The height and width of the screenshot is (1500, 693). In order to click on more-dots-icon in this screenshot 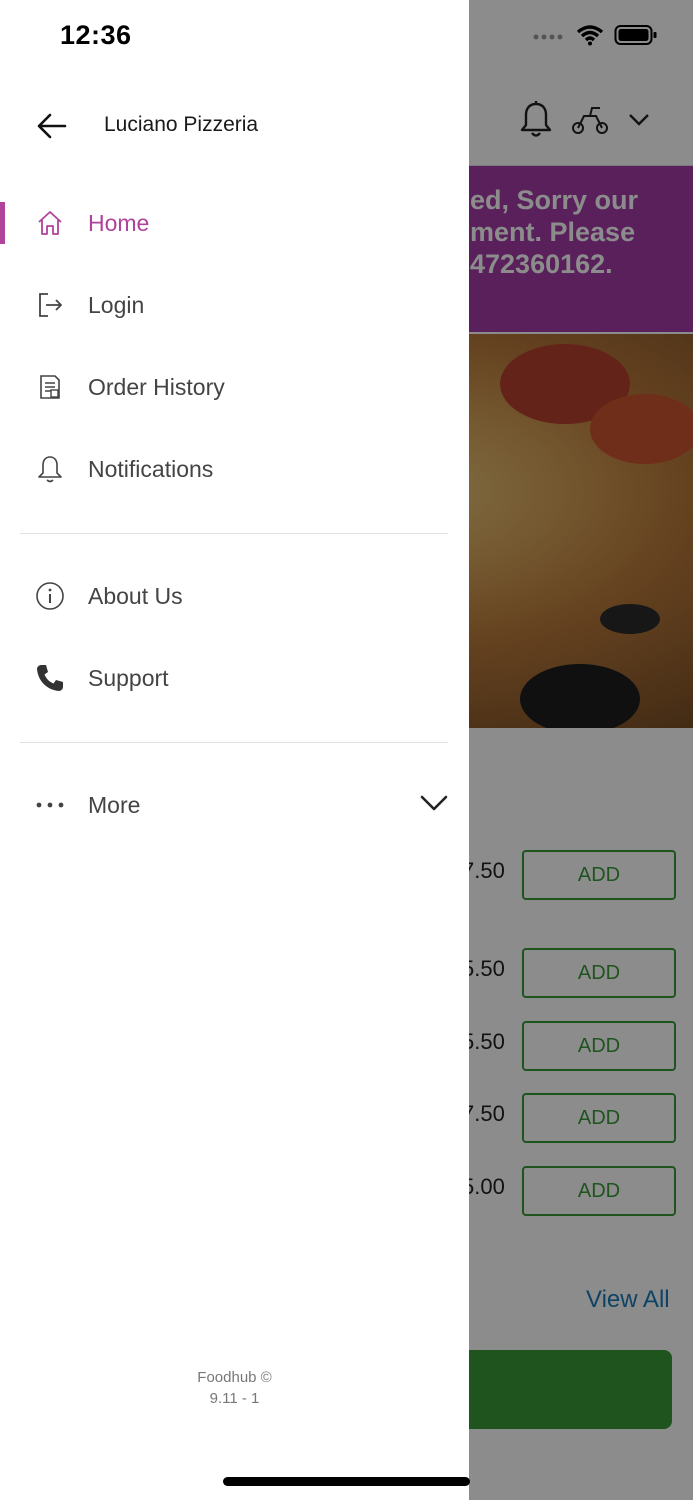, I will do `click(50, 805)`.